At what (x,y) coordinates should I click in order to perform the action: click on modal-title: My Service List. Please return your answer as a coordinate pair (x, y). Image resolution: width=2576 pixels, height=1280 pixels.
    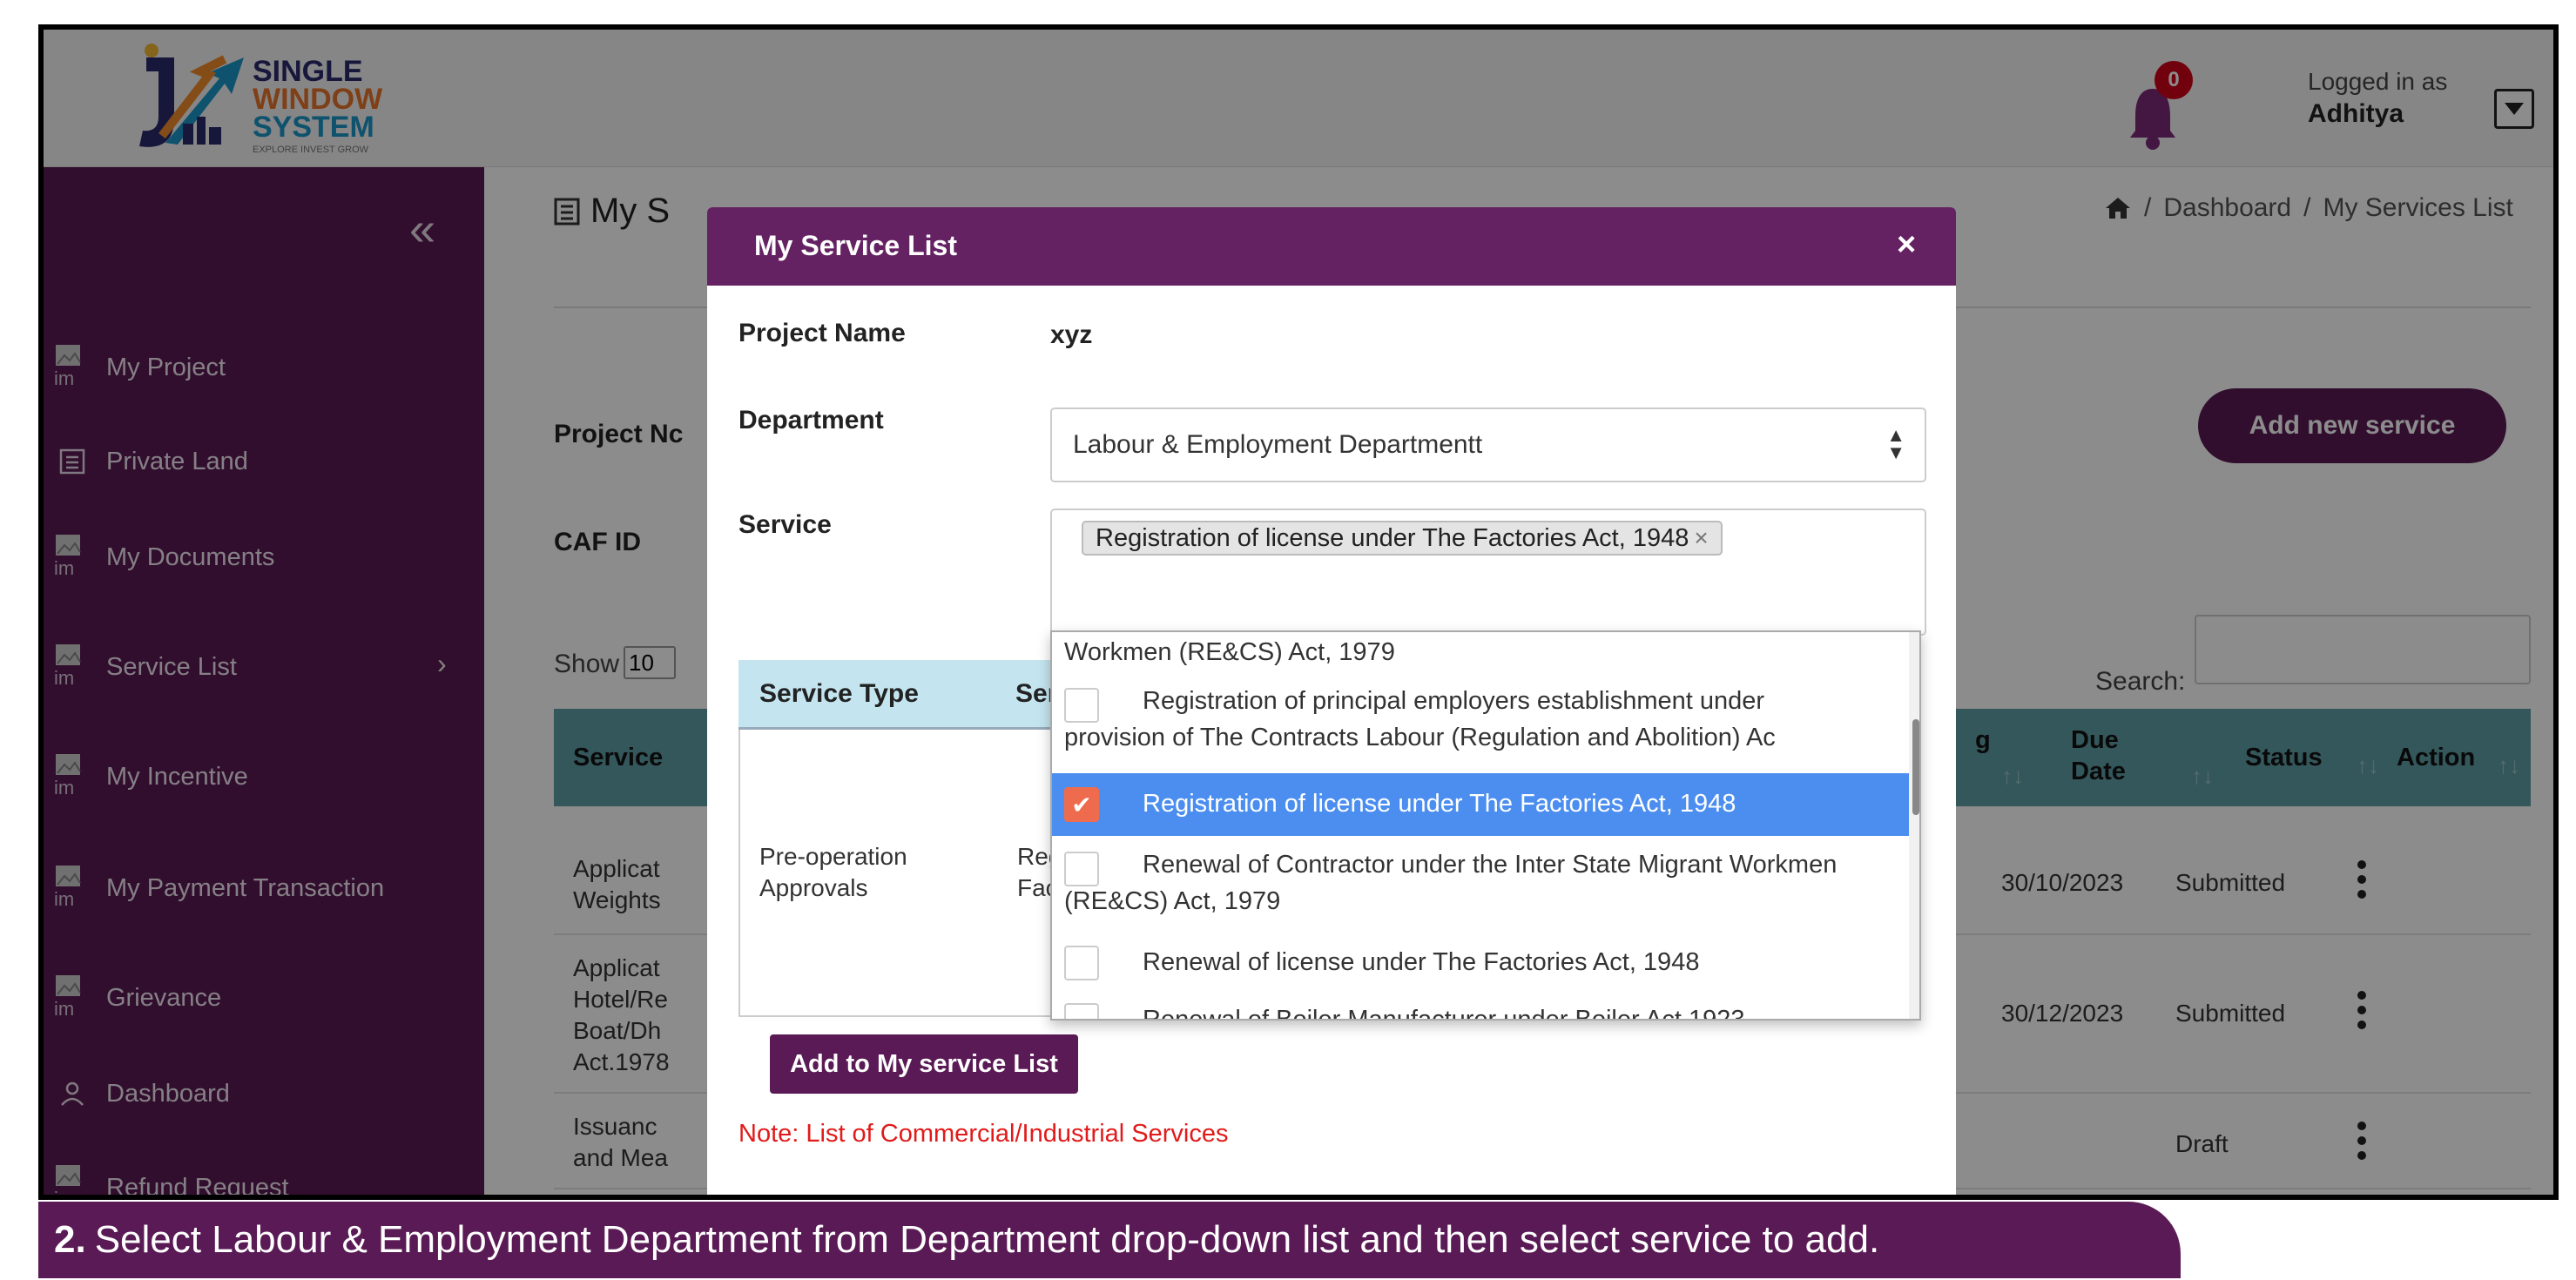
    Looking at the image, I should click on (855, 245).